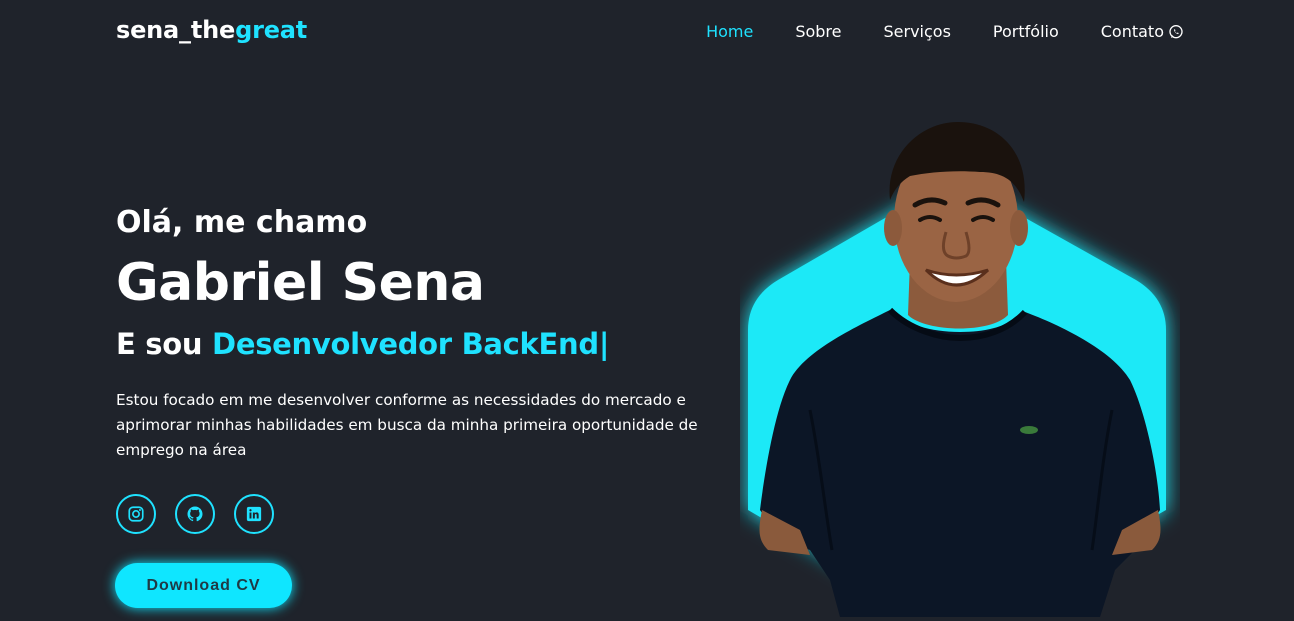 The width and height of the screenshot is (1294, 621). I want to click on social-links, so click(195, 514).